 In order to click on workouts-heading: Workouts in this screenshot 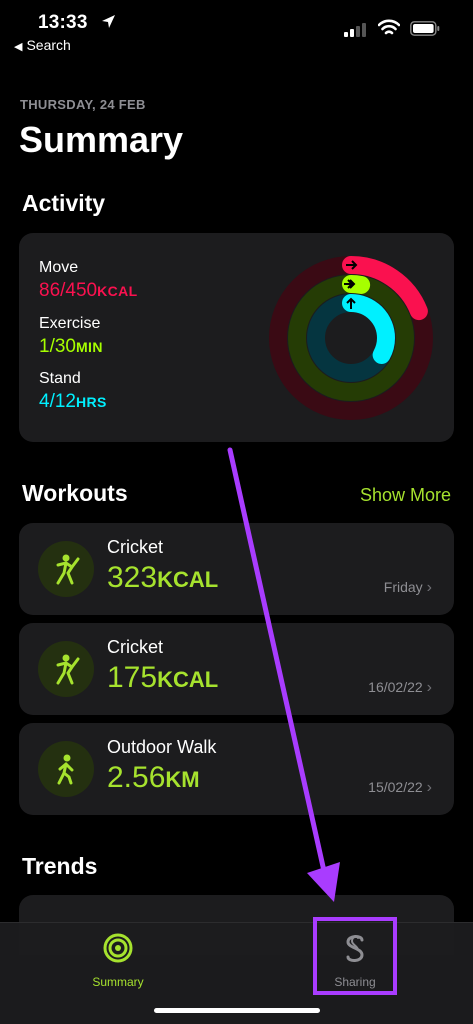, I will do `click(75, 493)`.